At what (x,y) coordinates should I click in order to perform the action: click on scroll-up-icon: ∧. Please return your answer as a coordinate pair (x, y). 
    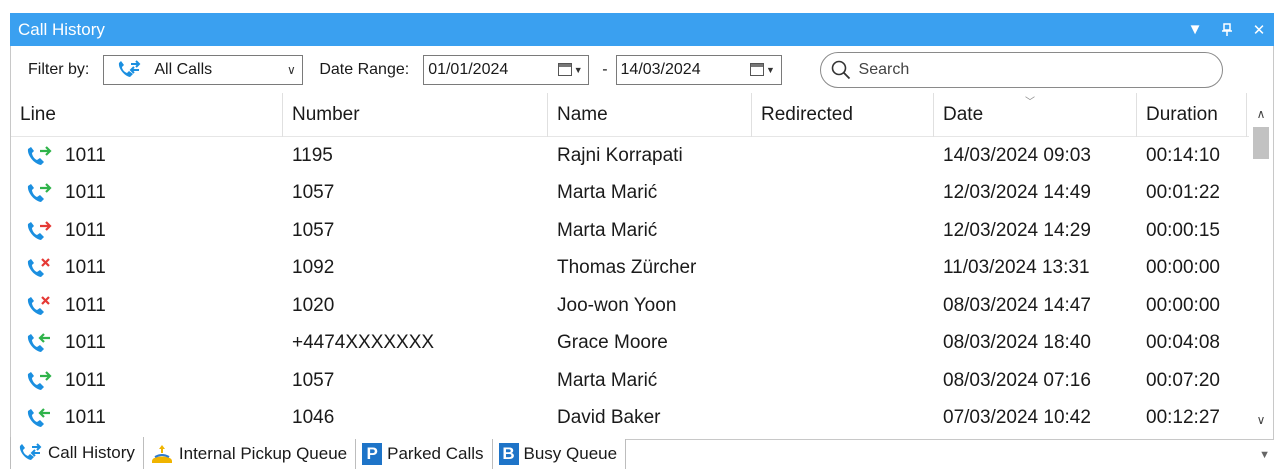
    Looking at the image, I should click on (1261, 114).